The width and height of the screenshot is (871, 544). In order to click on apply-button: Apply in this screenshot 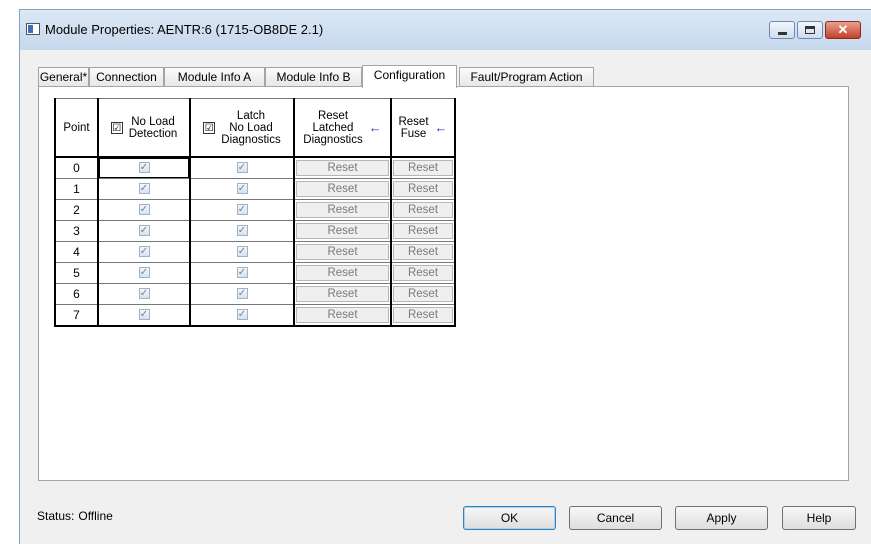, I will do `click(721, 518)`.